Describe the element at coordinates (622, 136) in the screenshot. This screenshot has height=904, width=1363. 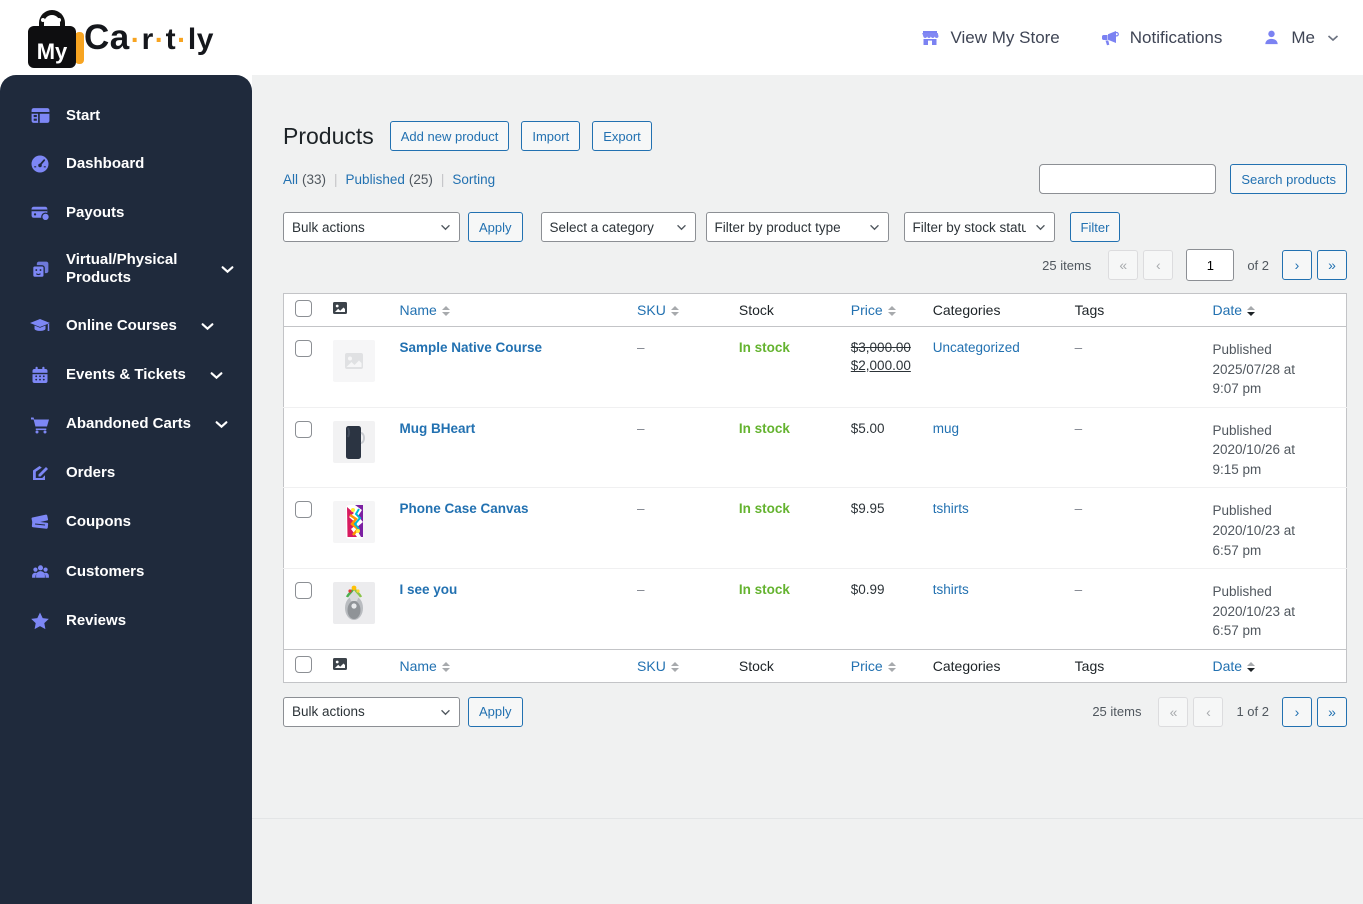
I see `export-button: Export` at that location.